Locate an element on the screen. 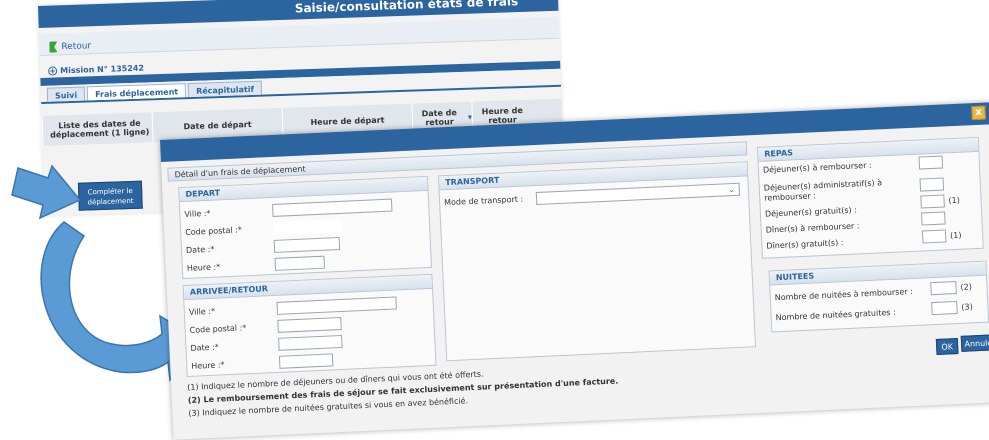  arrivee-ville-label: Ville :* is located at coordinates (202, 311).